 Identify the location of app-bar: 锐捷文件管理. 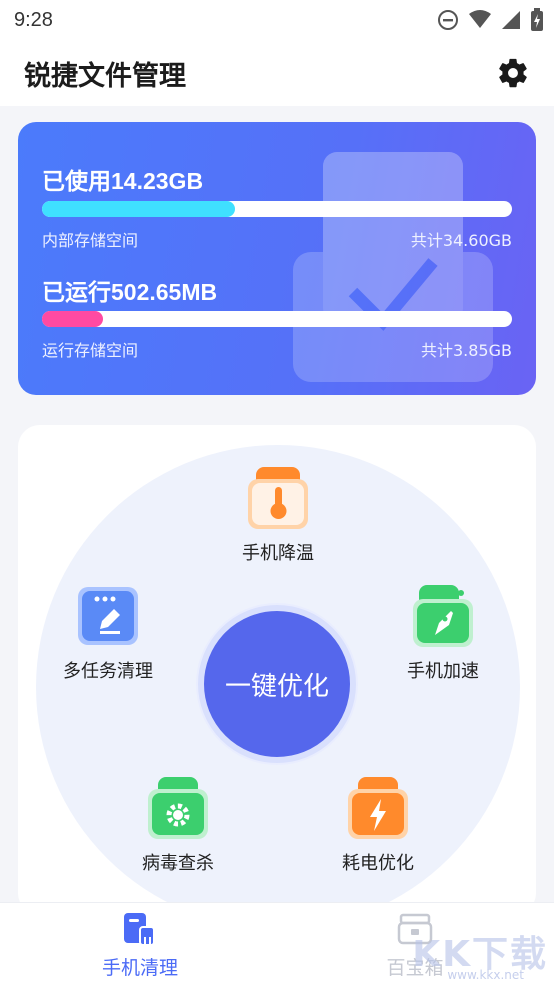
(277, 73).